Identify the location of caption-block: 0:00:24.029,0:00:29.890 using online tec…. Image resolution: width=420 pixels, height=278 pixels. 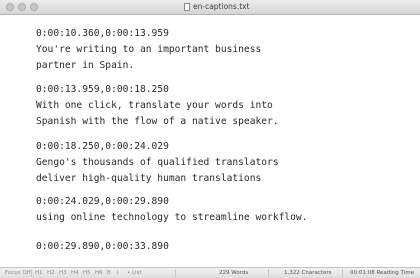
(171, 210).